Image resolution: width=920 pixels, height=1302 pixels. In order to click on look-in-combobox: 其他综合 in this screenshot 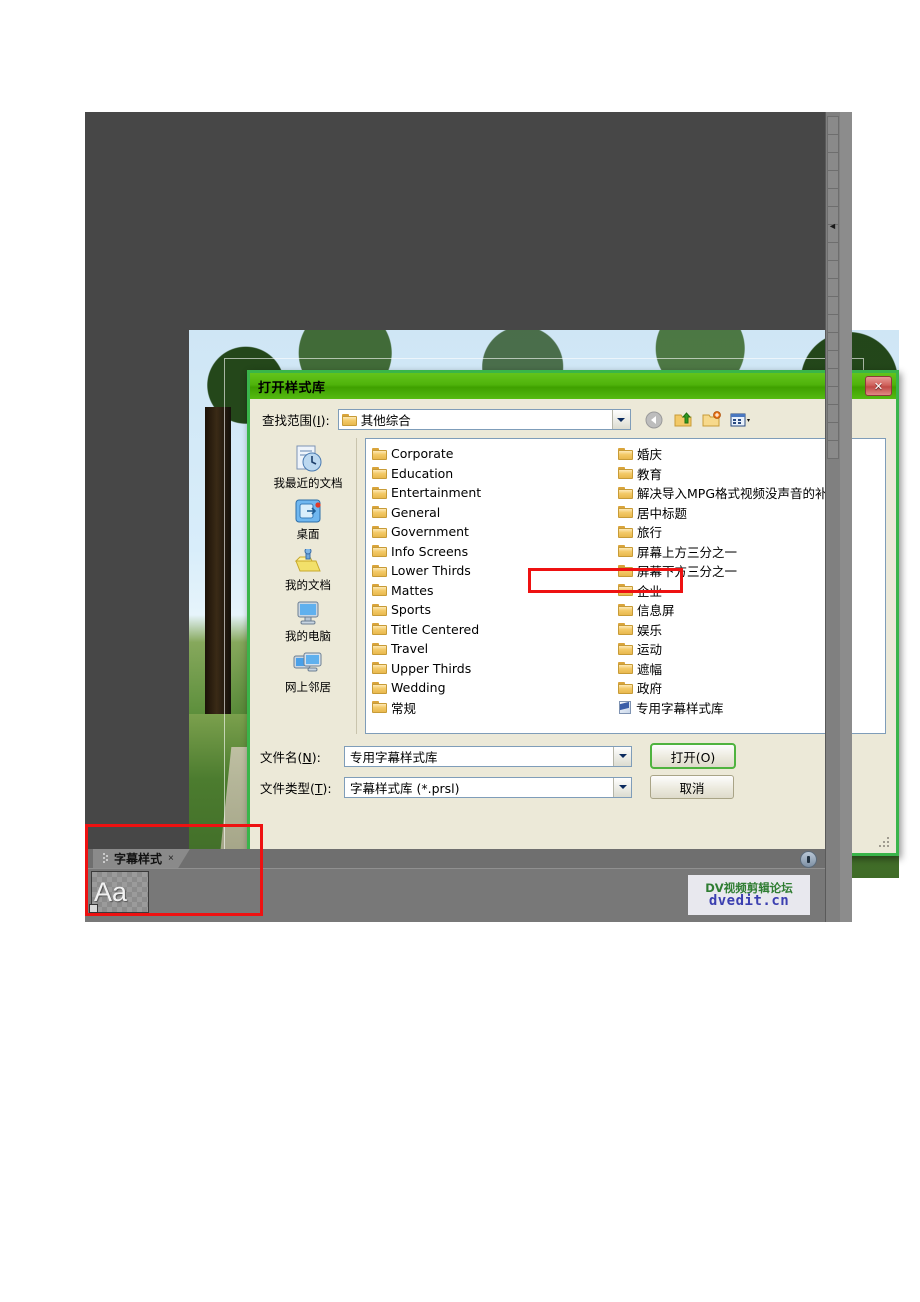, I will do `click(484, 419)`.